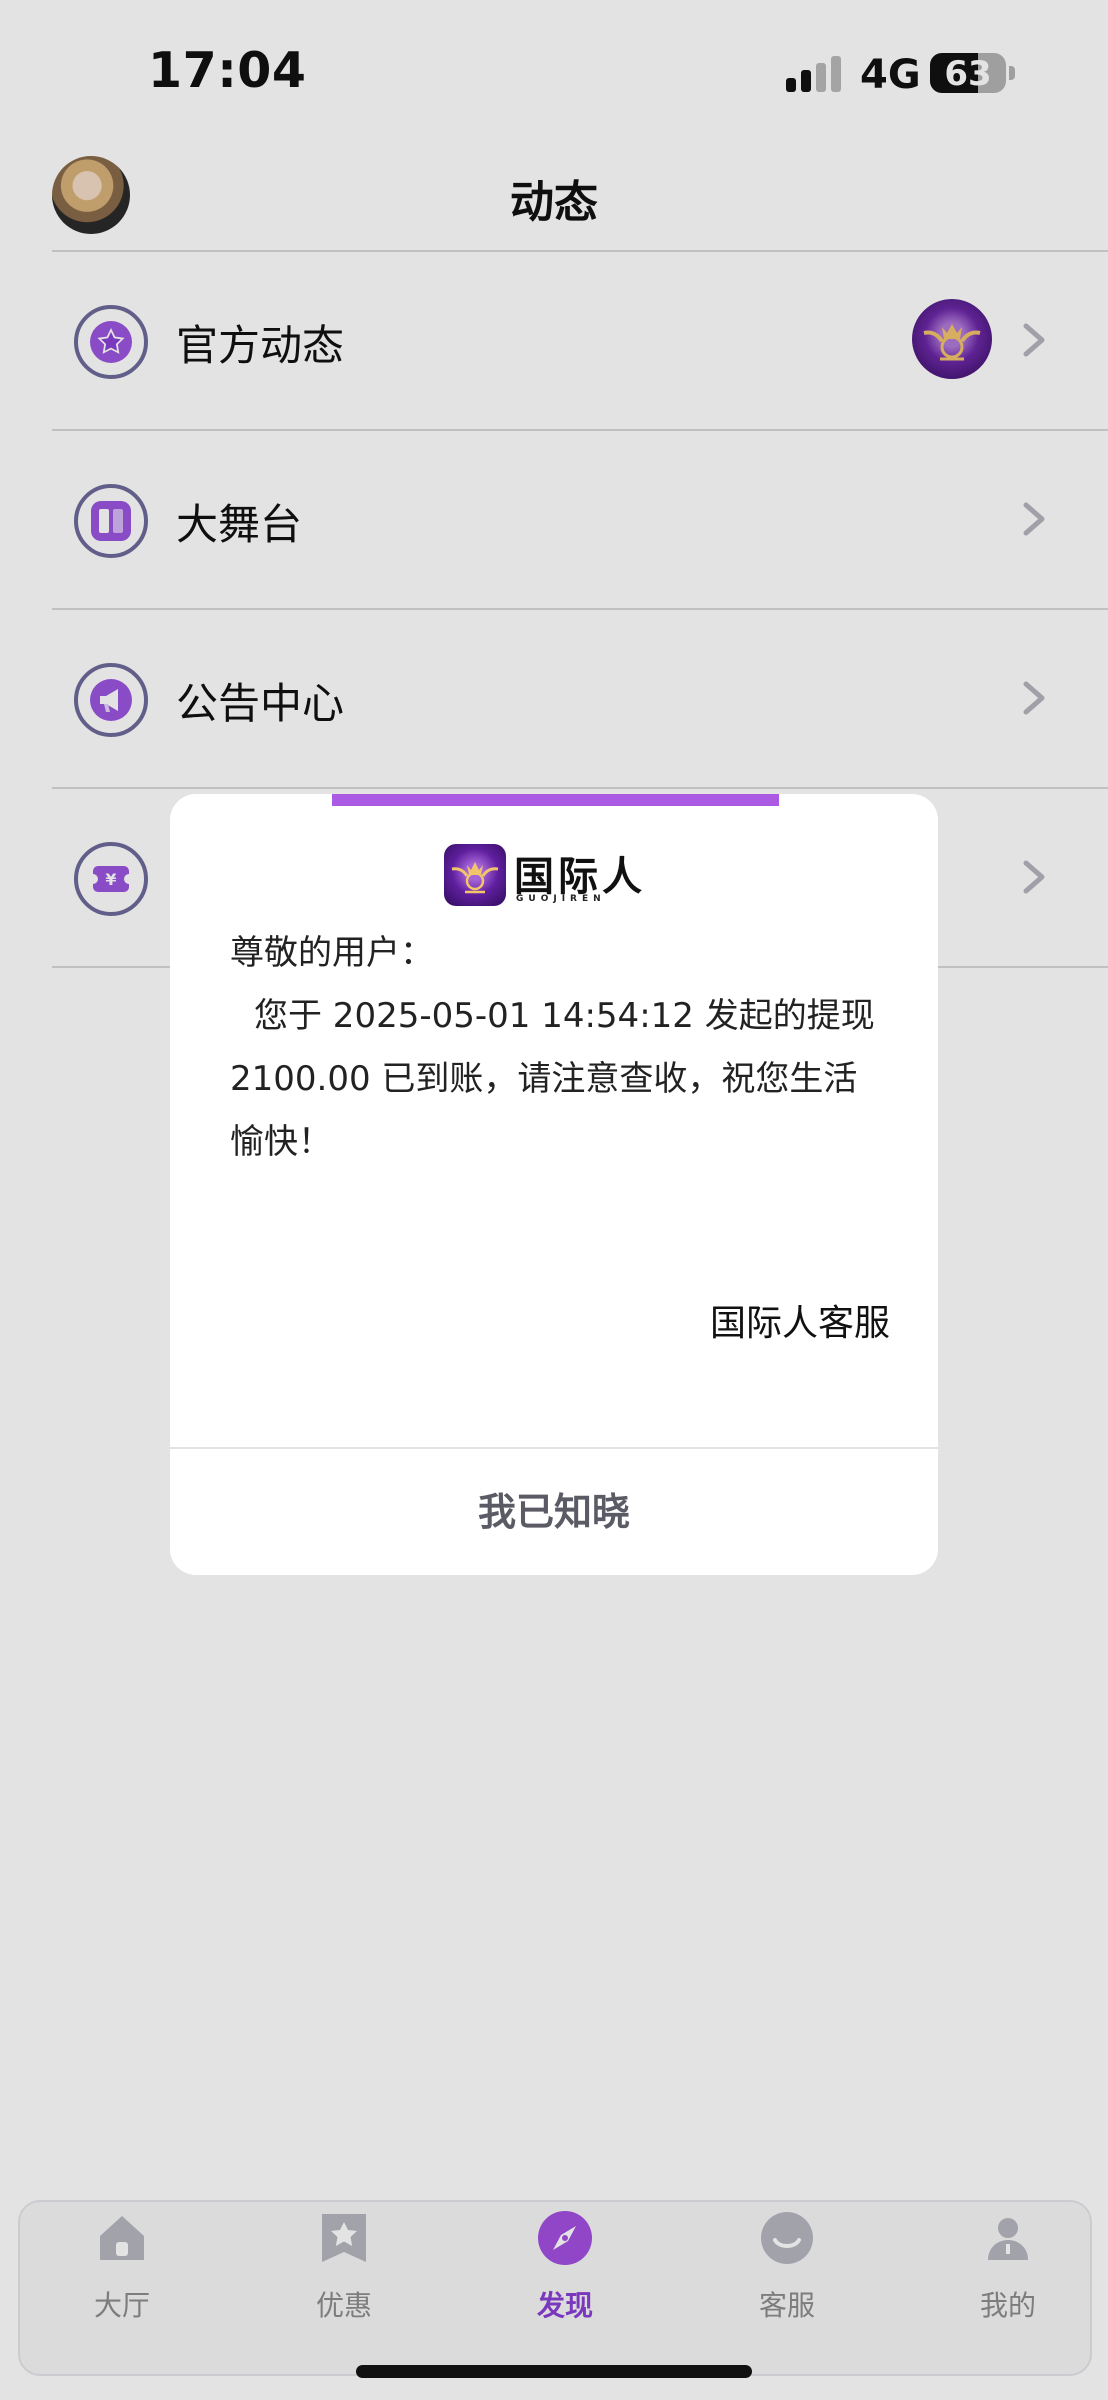 The height and width of the screenshot is (2400, 1108). Describe the element at coordinates (555, 800) in the screenshot. I see `dialog-accent-bar` at that location.